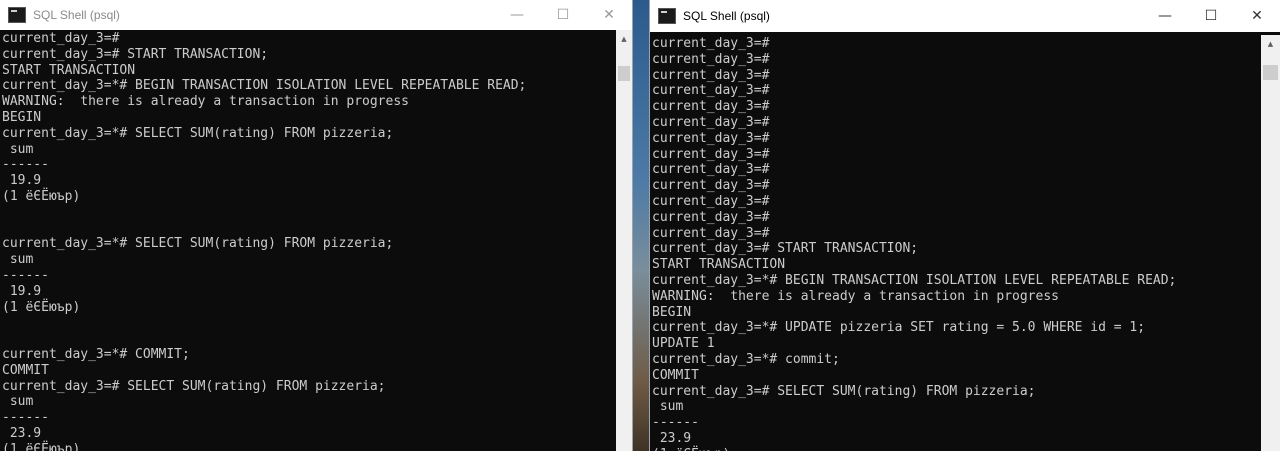  What do you see at coordinates (965, 16) in the screenshot?
I see `right-titlebar: SQL Shell (psql) — ☐ ✕` at bounding box center [965, 16].